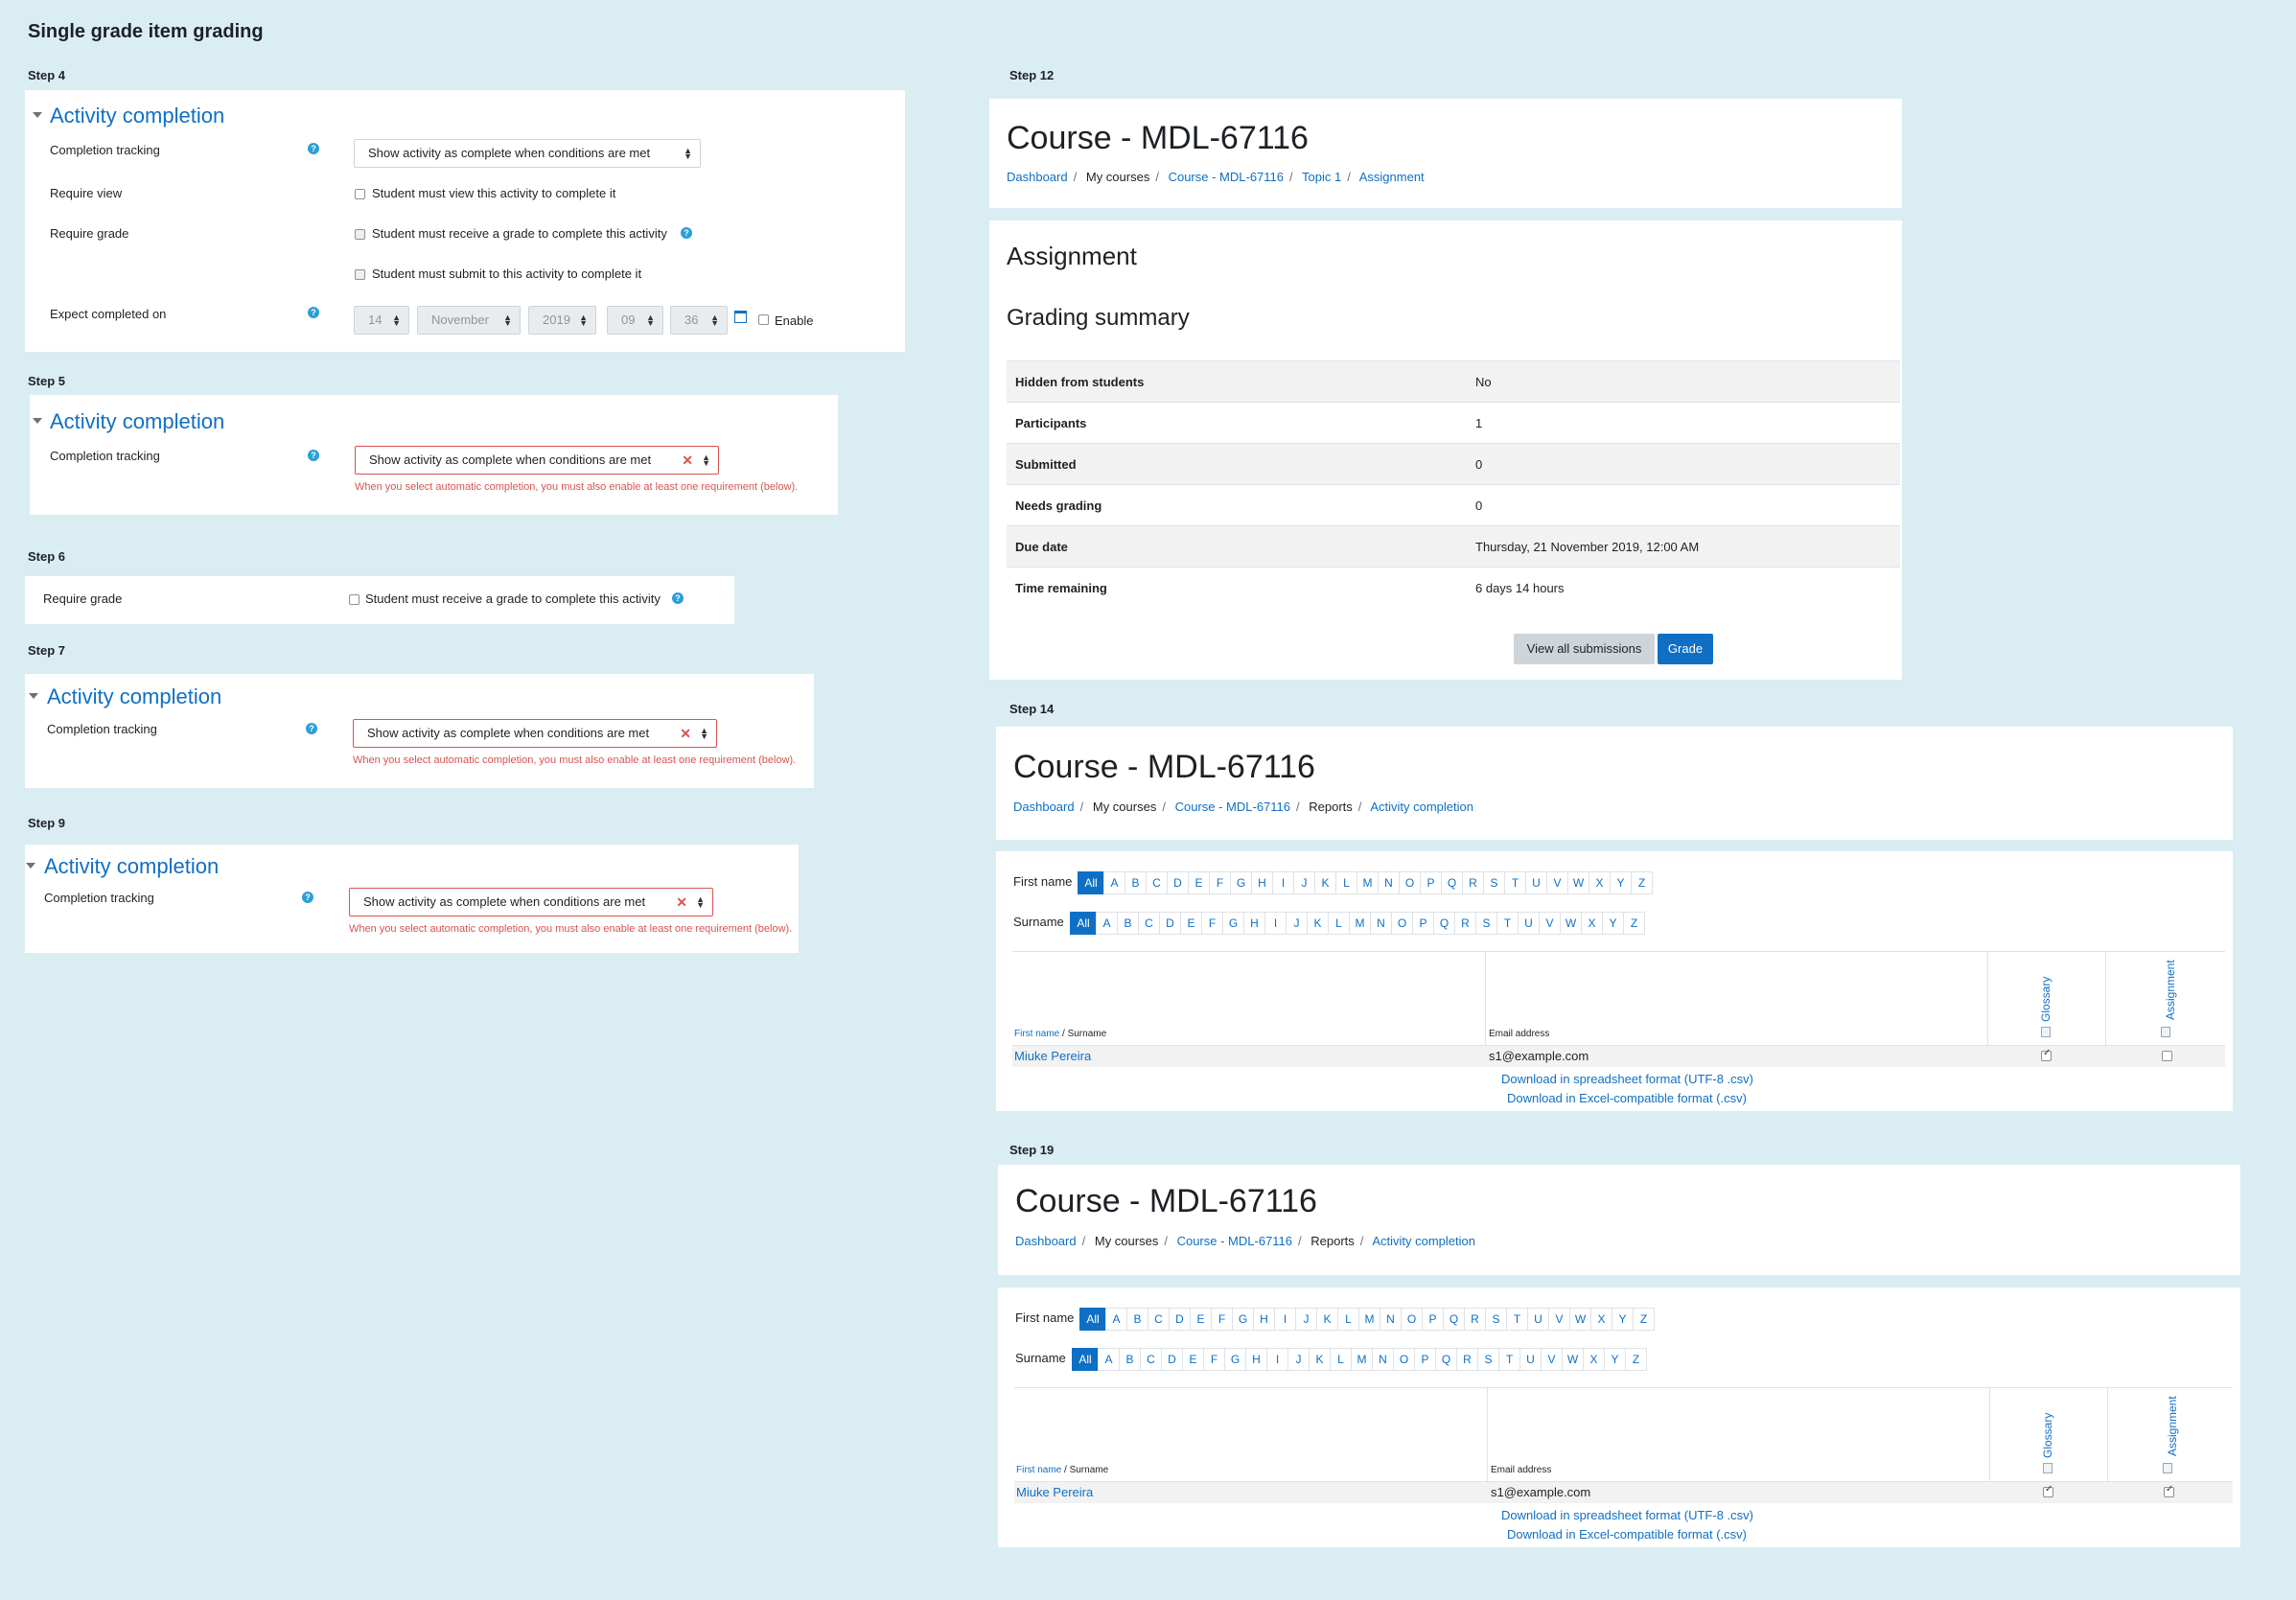  What do you see at coordinates (469, 320) in the screenshot?
I see `month-select: November ▲ ▼` at bounding box center [469, 320].